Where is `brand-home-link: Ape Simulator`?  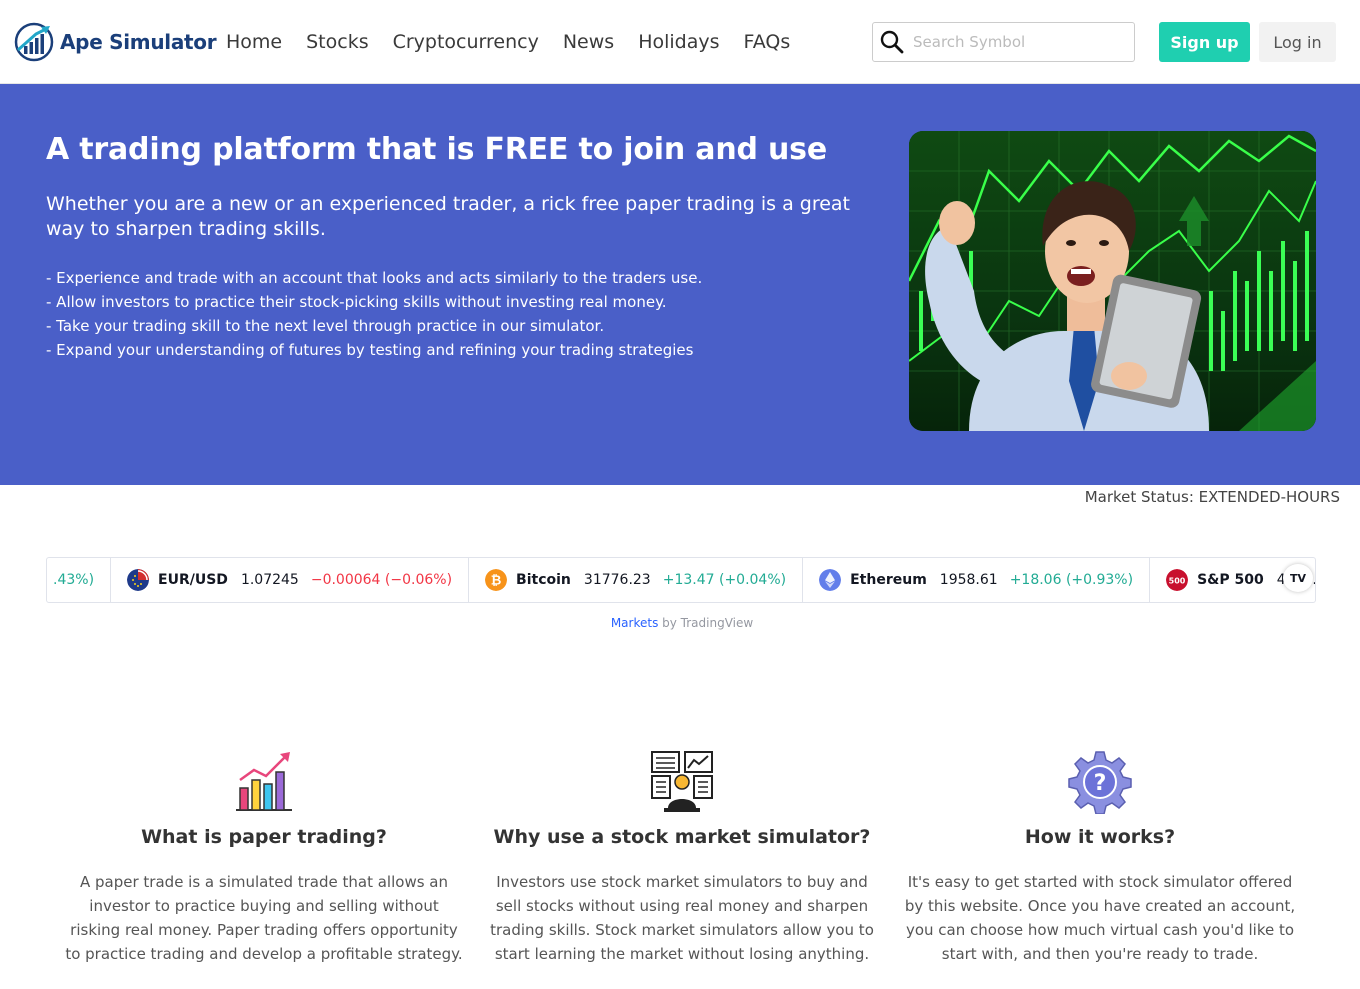
brand-home-link: Ape Simulator is located at coordinates (115, 42).